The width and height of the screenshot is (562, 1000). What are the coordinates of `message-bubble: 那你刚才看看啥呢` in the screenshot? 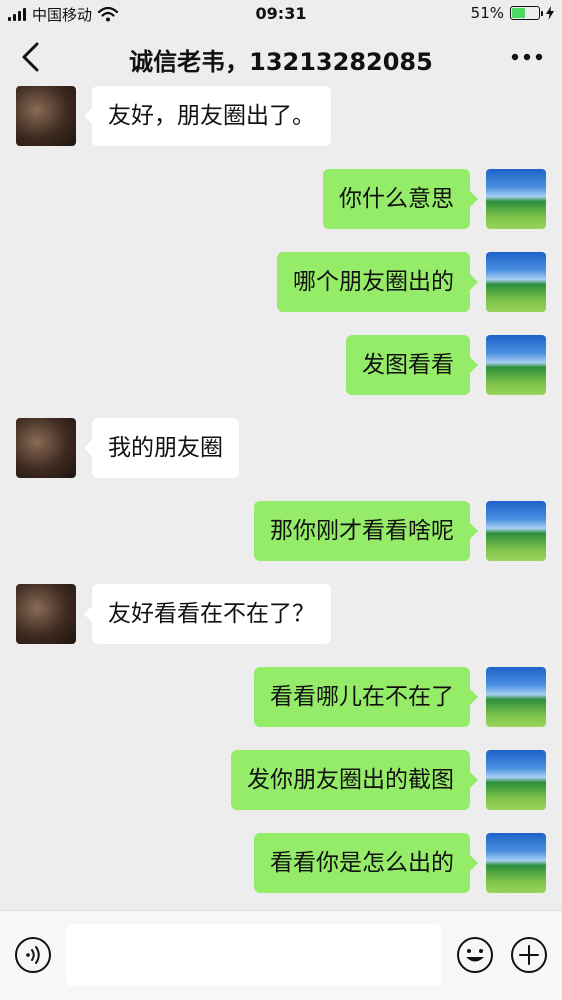 It's located at (366, 531).